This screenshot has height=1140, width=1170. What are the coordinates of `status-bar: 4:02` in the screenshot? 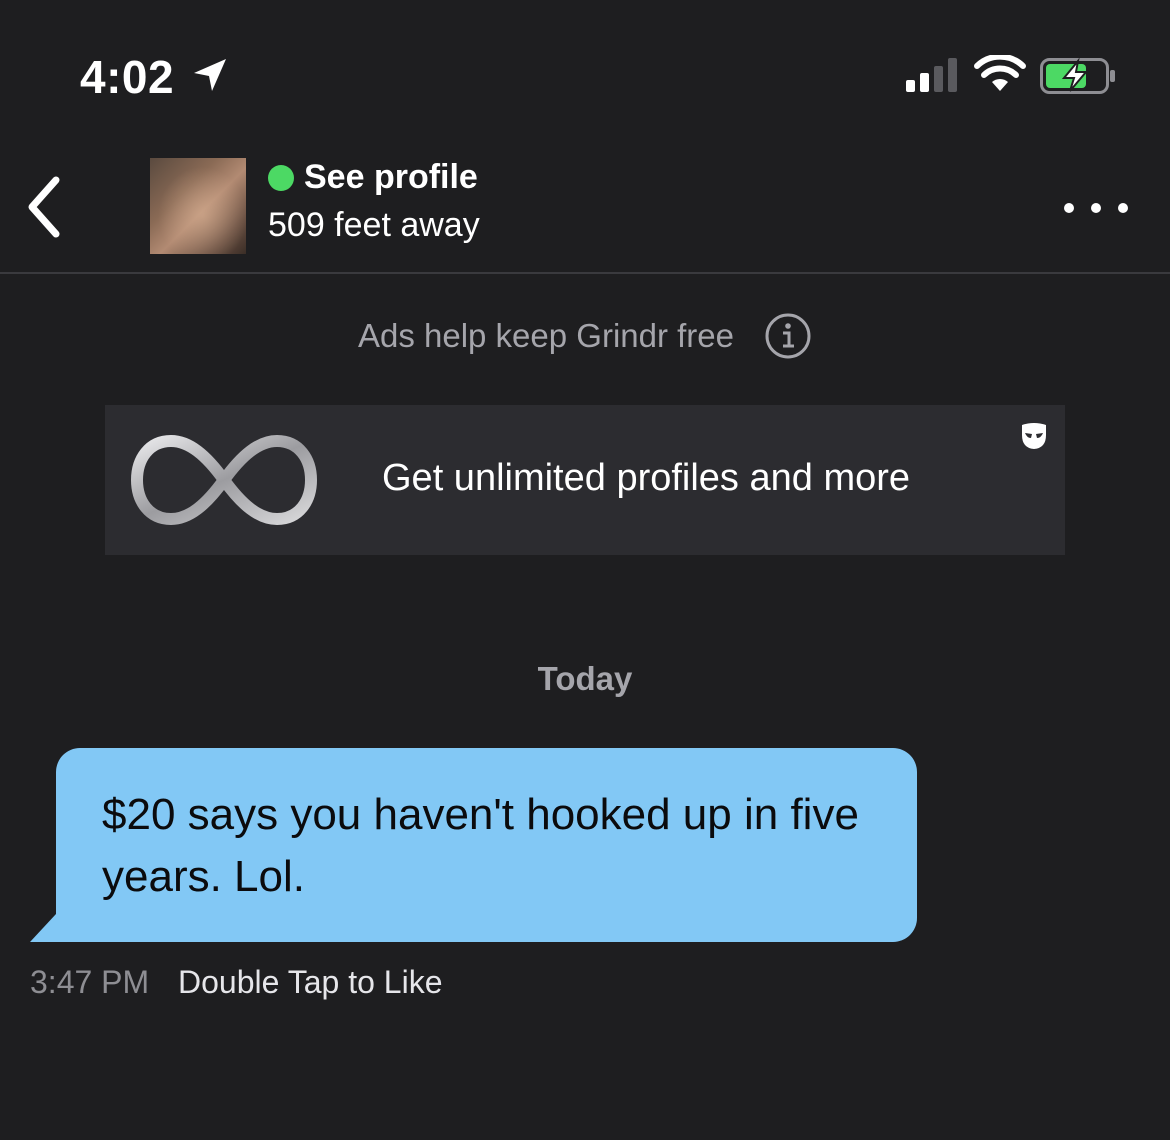 It's located at (585, 75).